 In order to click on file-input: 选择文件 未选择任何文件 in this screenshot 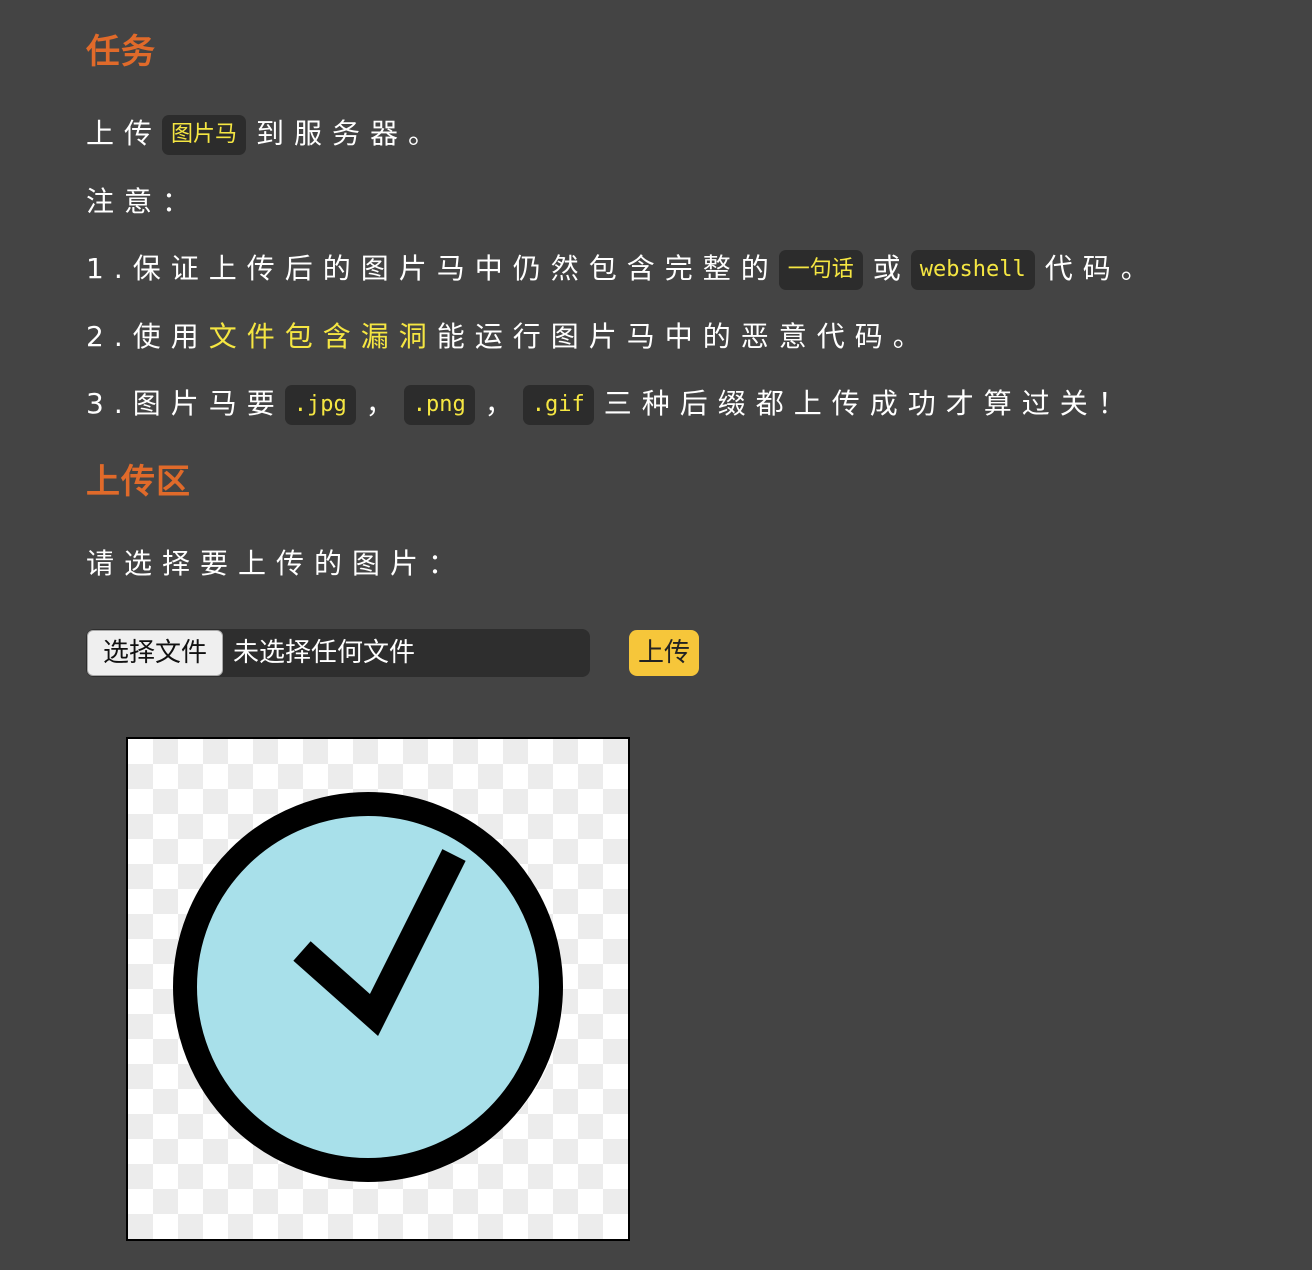, I will do `click(338, 653)`.